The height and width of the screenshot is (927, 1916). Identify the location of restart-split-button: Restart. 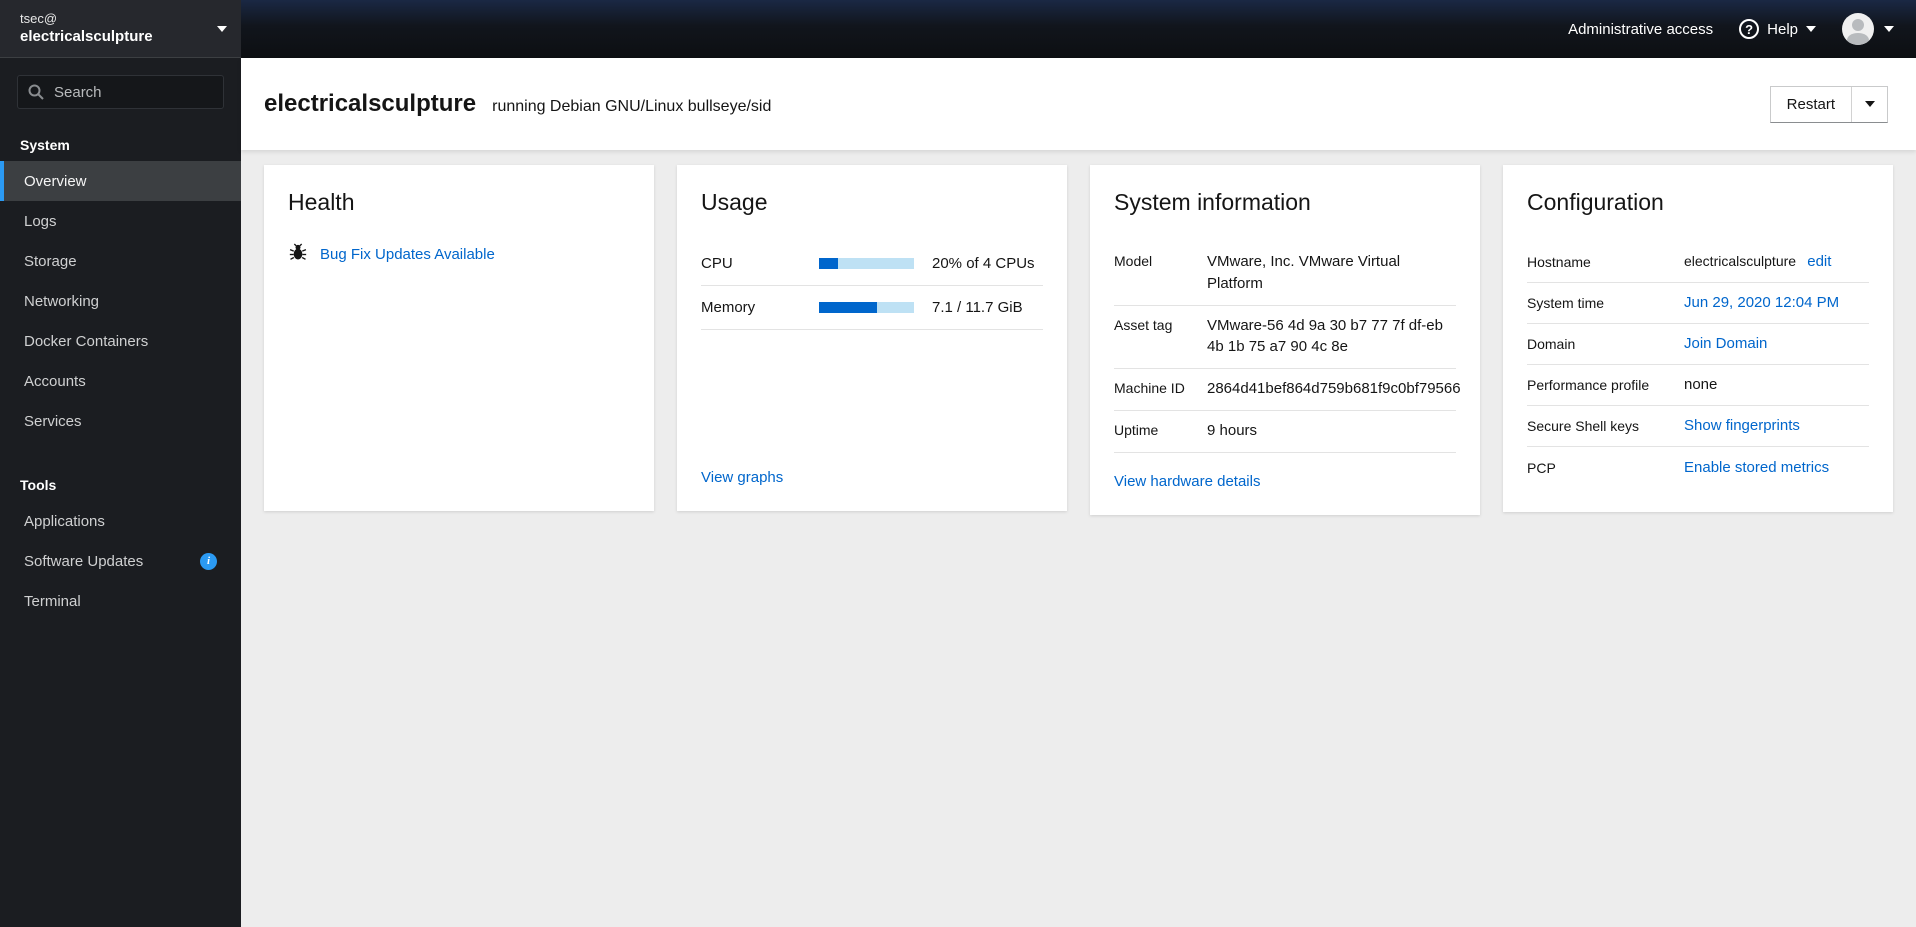
(1828, 104).